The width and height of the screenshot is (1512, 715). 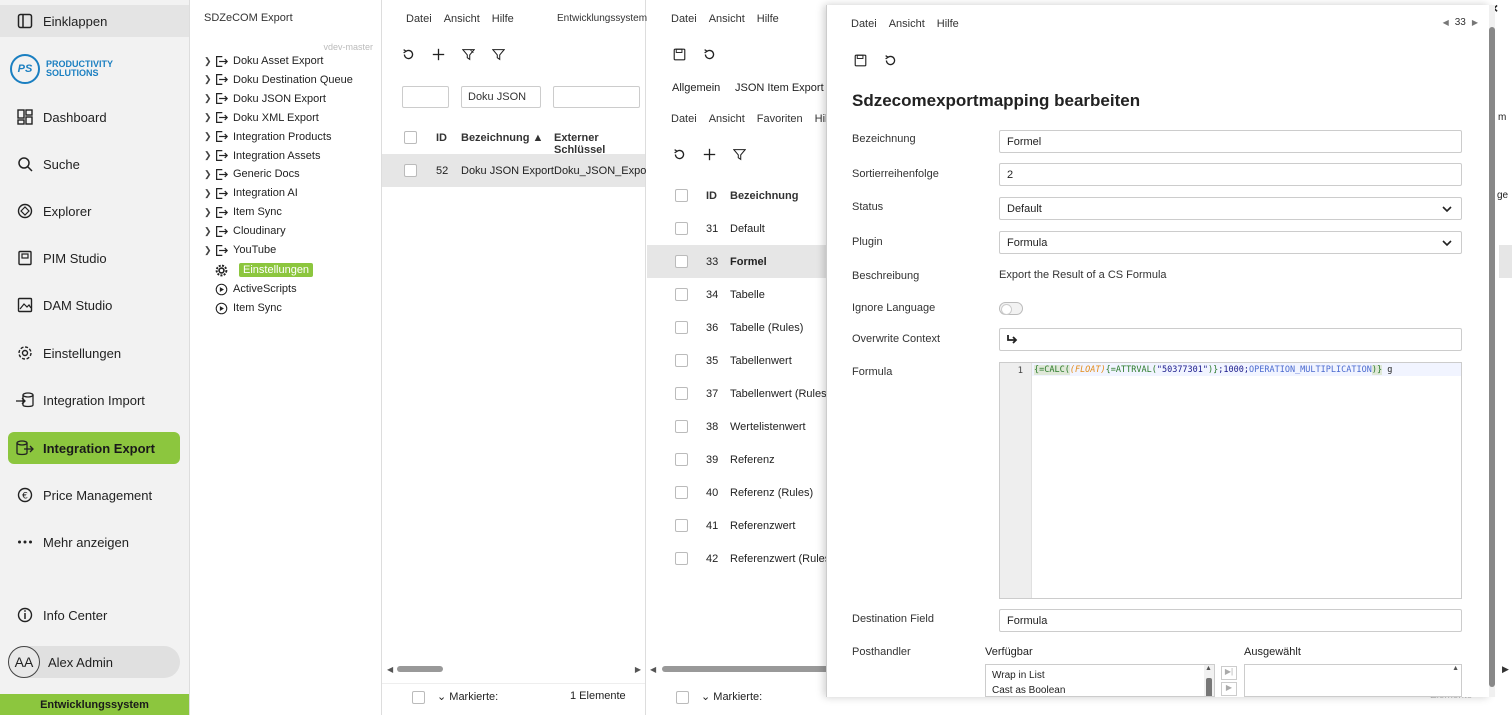 What do you see at coordinates (709, 154) in the screenshot?
I see `add-icon` at bounding box center [709, 154].